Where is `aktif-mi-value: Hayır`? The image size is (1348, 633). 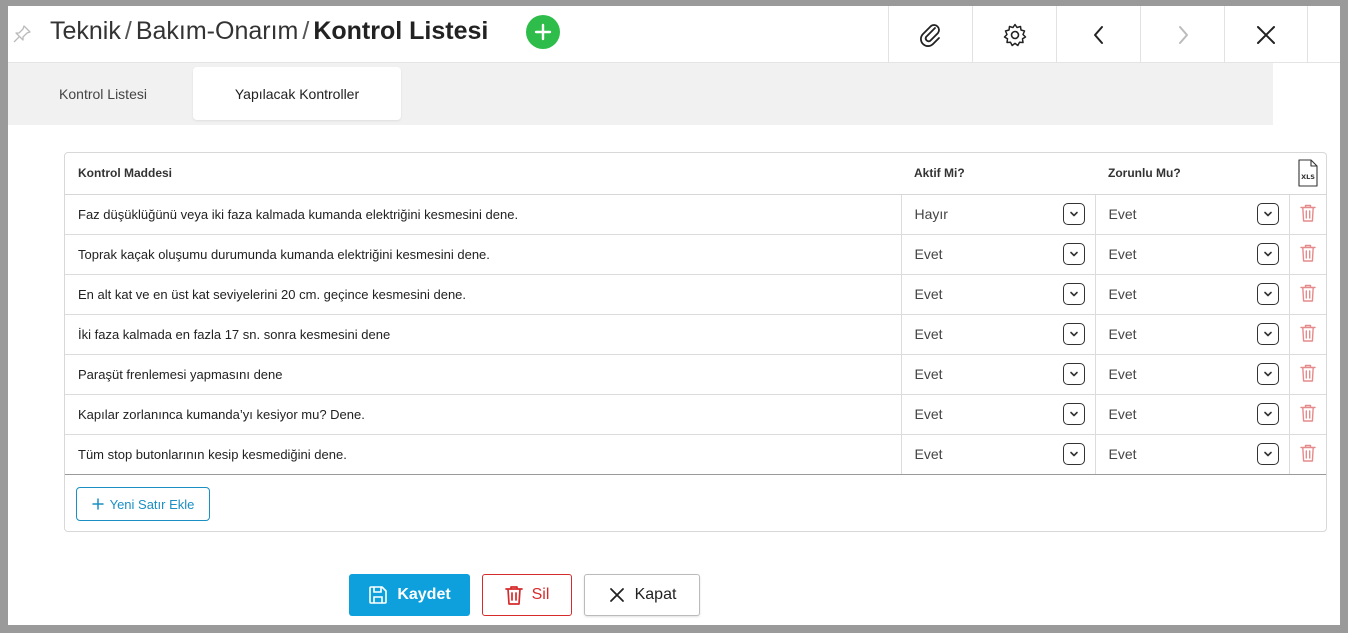 aktif-mi-value: Hayır is located at coordinates (931, 214).